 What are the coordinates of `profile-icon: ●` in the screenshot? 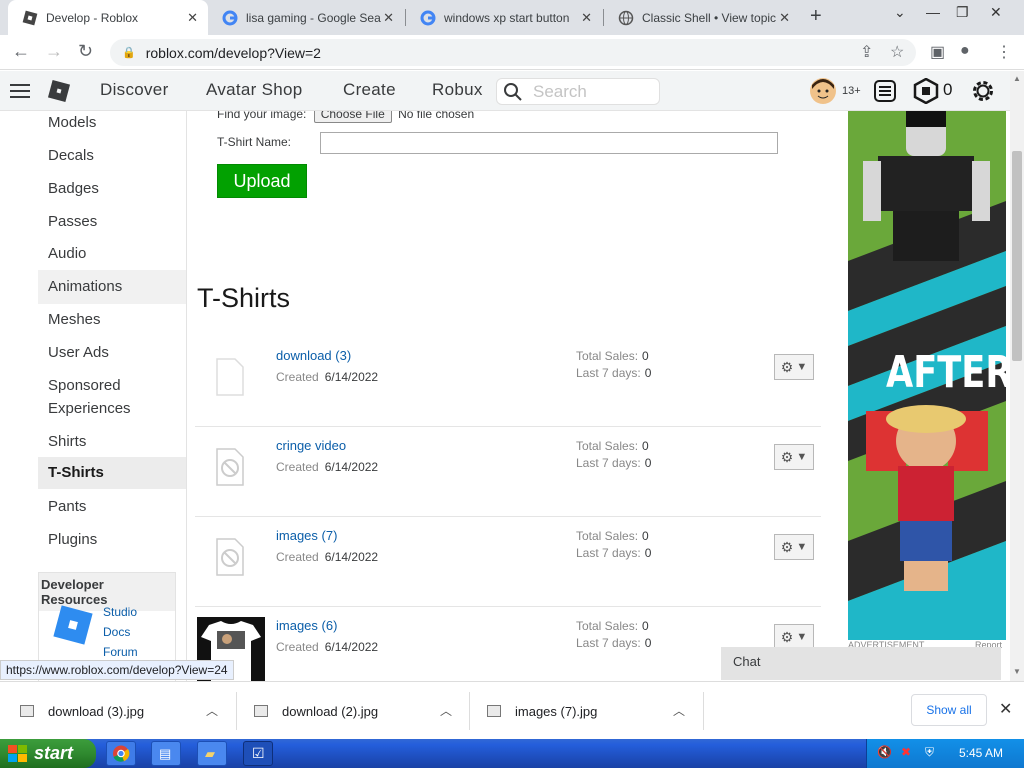 It's located at (965, 51).